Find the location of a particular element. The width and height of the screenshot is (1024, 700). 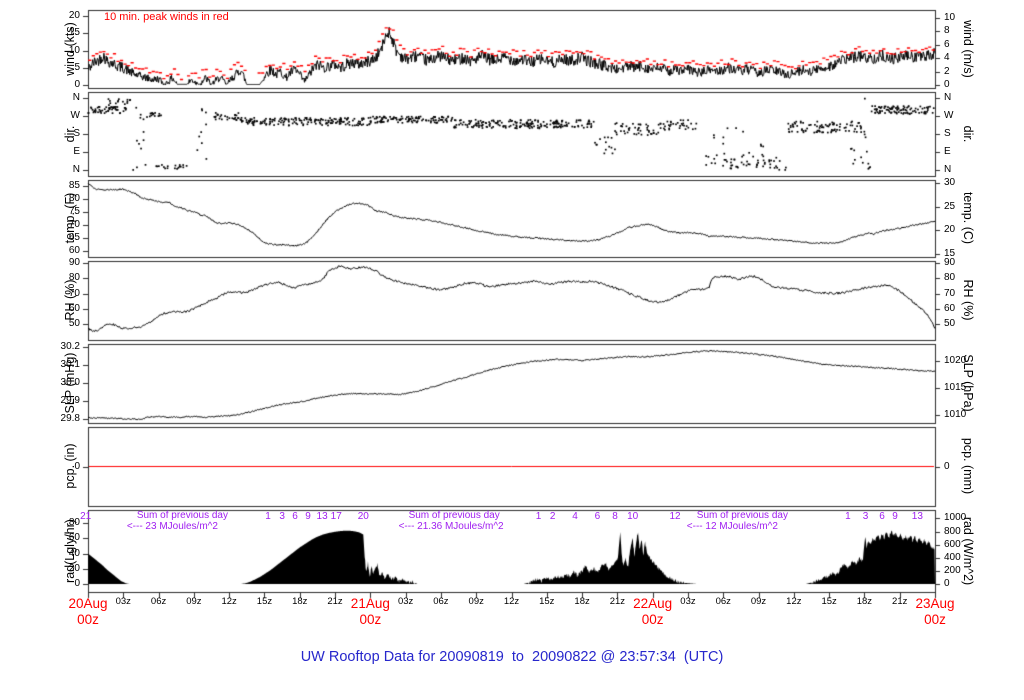

rad-ytick-left: 80 is located at coordinates (74, 522).